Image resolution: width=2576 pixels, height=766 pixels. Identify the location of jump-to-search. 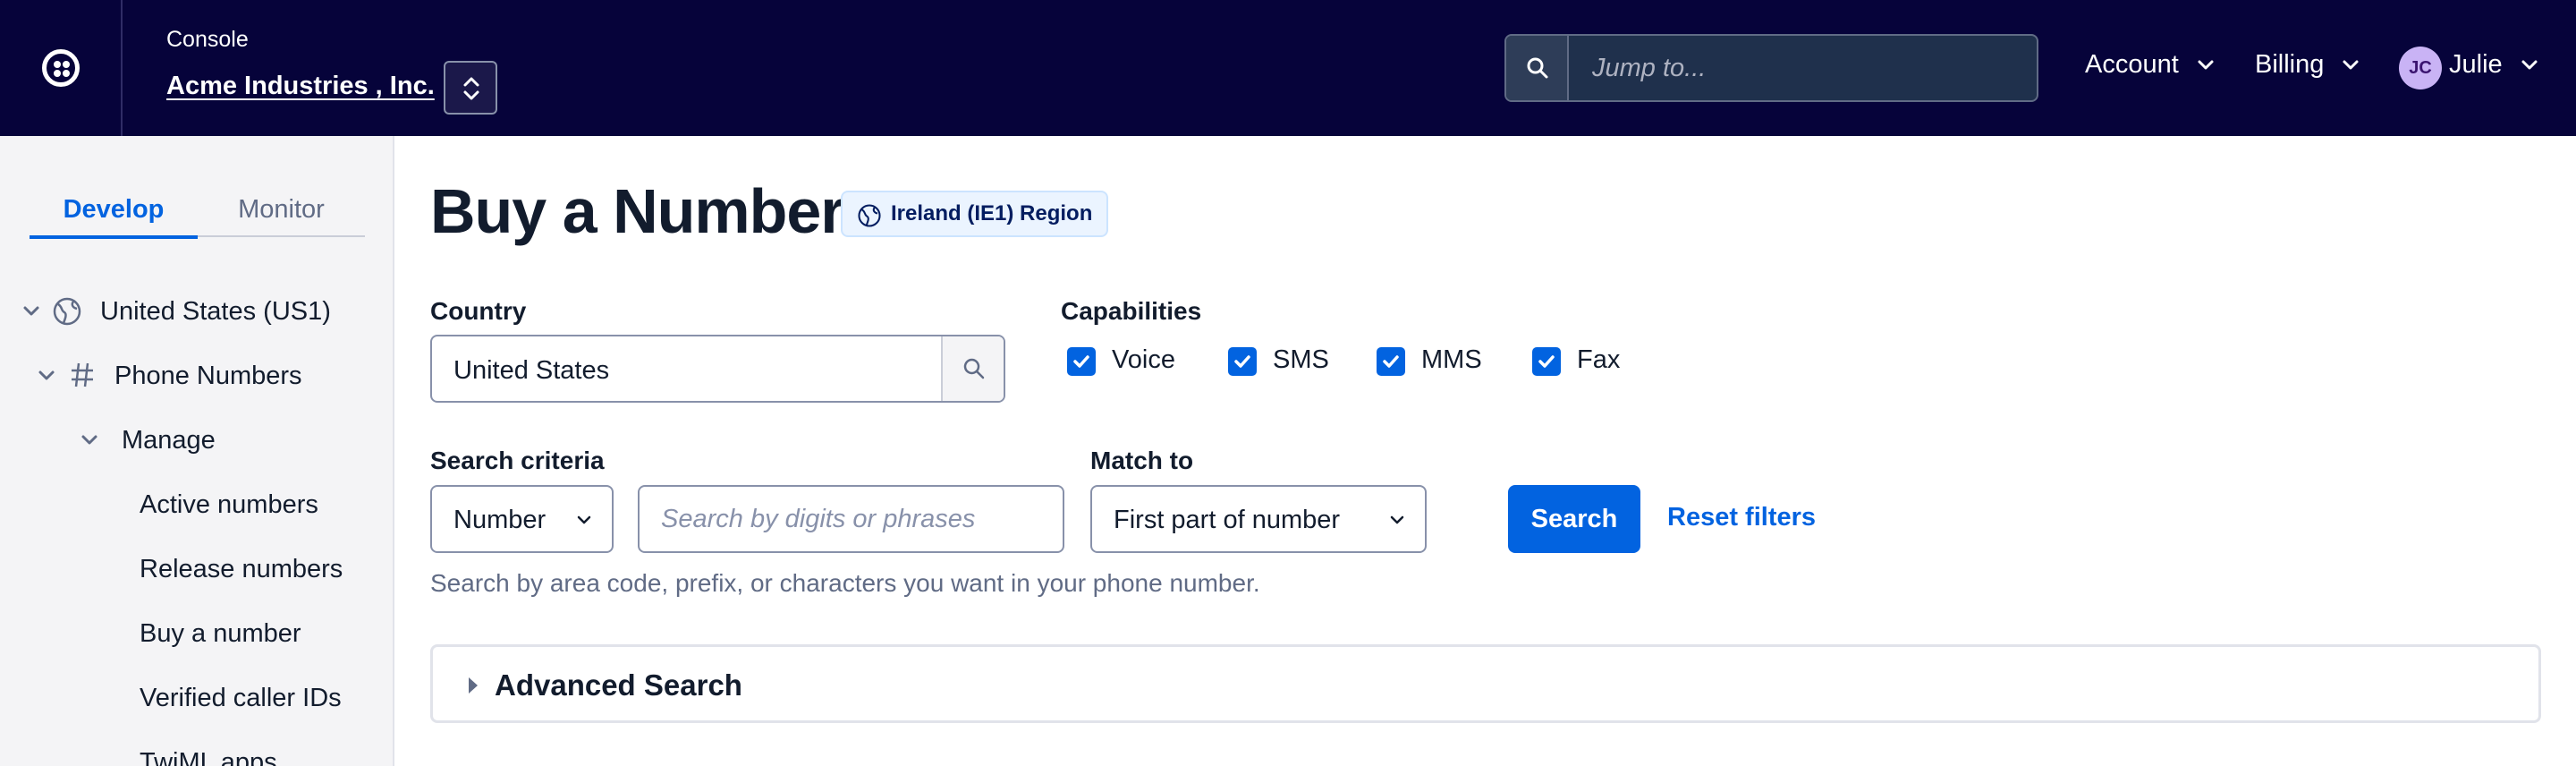
(1771, 68).